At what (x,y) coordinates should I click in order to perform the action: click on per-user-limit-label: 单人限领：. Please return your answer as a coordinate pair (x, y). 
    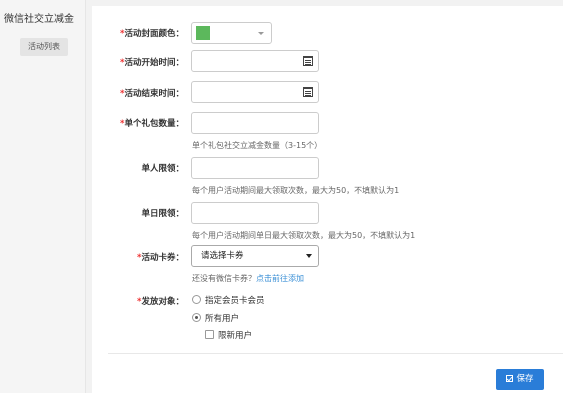
    Looking at the image, I should click on (162, 169).